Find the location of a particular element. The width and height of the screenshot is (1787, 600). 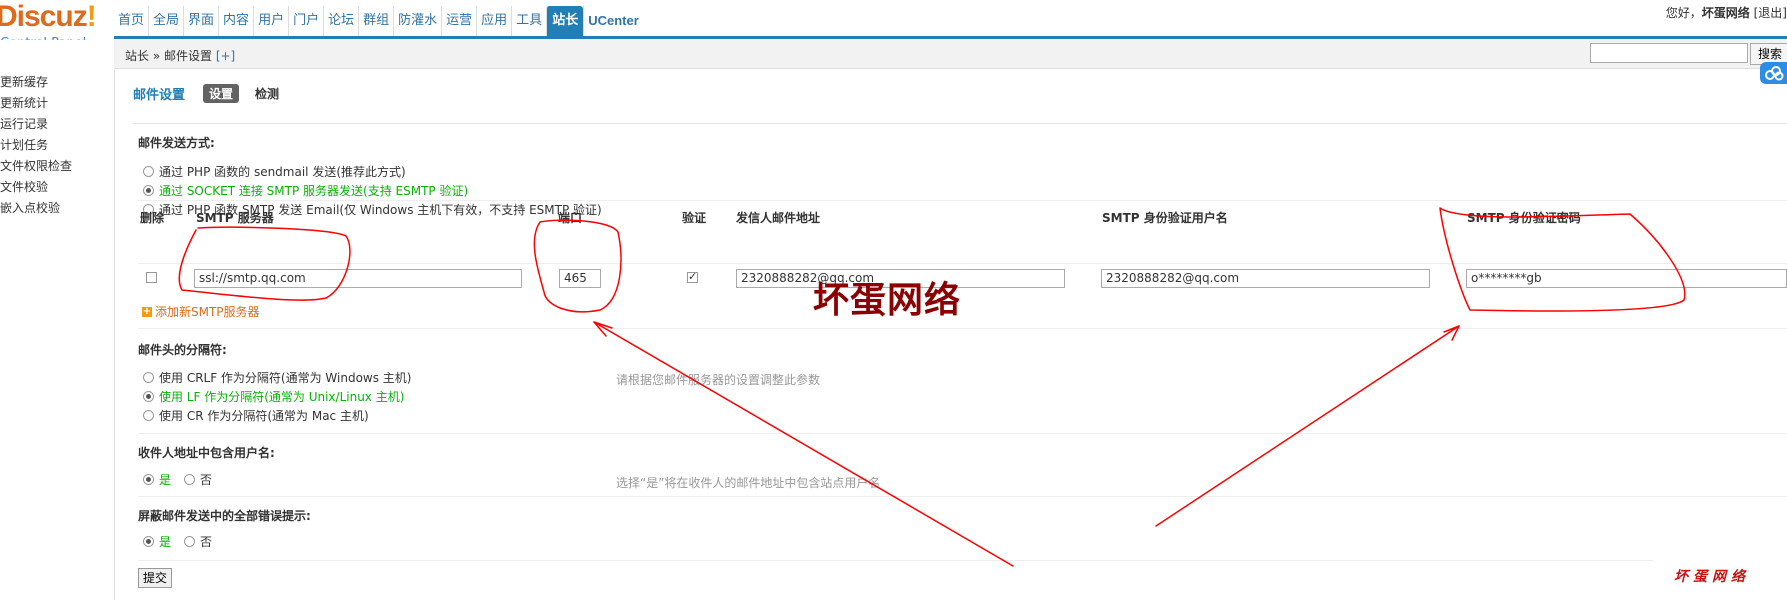

nav-item-6: 论坛 is located at coordinates (340, 21).